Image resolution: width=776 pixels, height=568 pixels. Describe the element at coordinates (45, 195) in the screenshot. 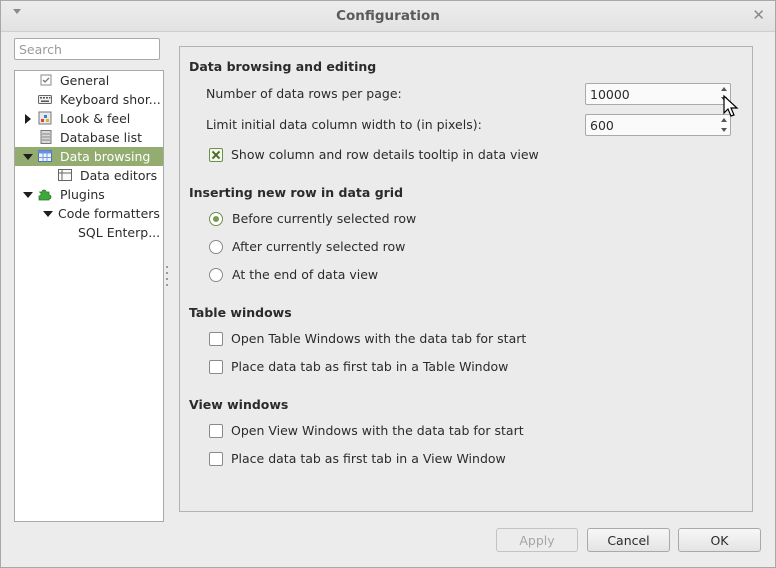

I see `puzzle-icon` at that location.